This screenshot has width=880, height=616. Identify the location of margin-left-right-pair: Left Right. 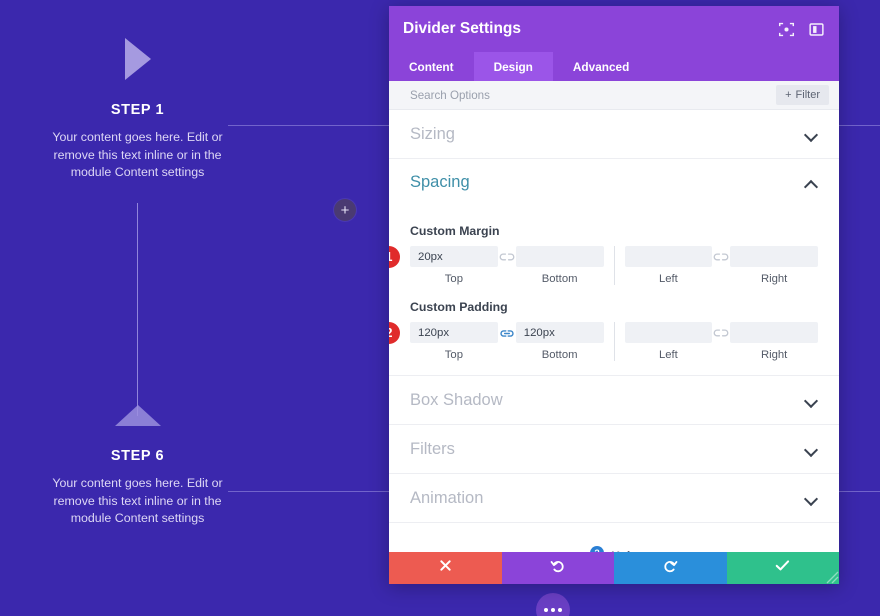
(716, 265).